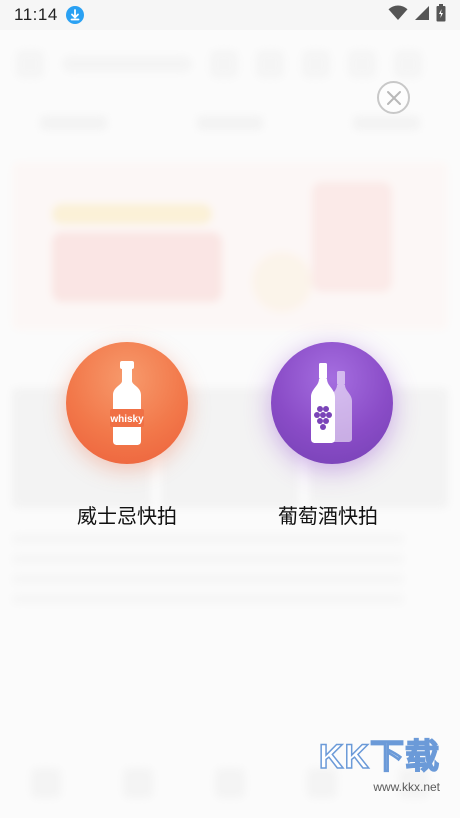  I want to click on whisky-quick-shot-label: 威士忌快拍, so click(127, 517).